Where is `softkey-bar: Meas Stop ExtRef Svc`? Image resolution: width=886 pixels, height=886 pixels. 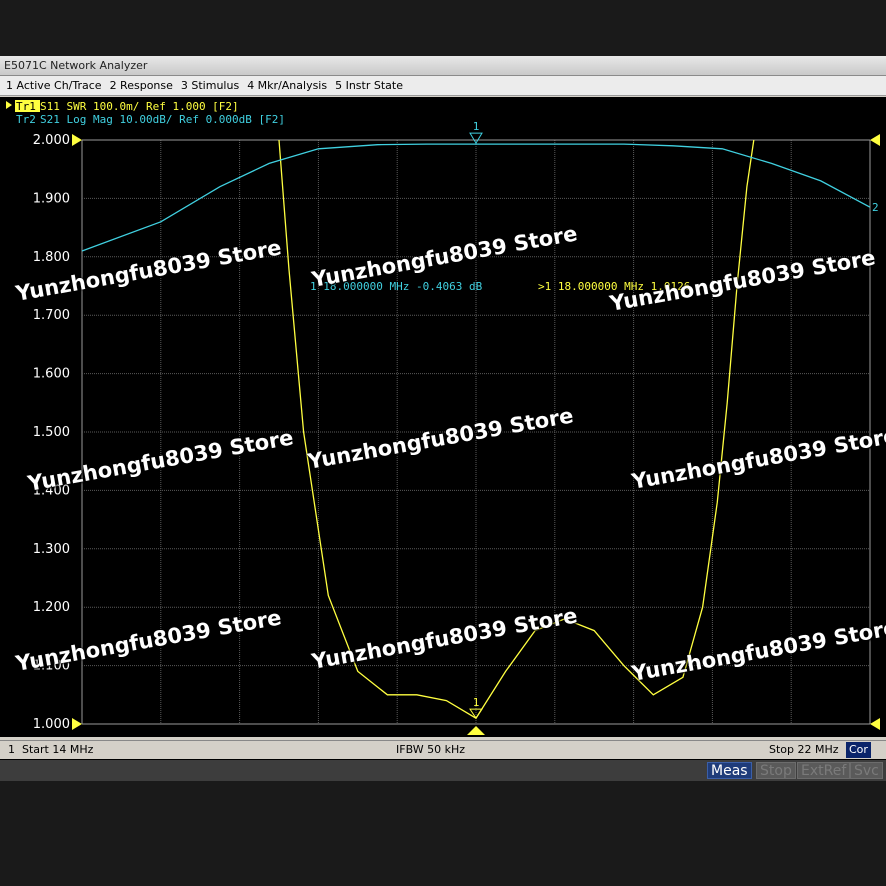 softkey-bar: Meas Stop ExtRef Svc is located at coordinates (443, 770).